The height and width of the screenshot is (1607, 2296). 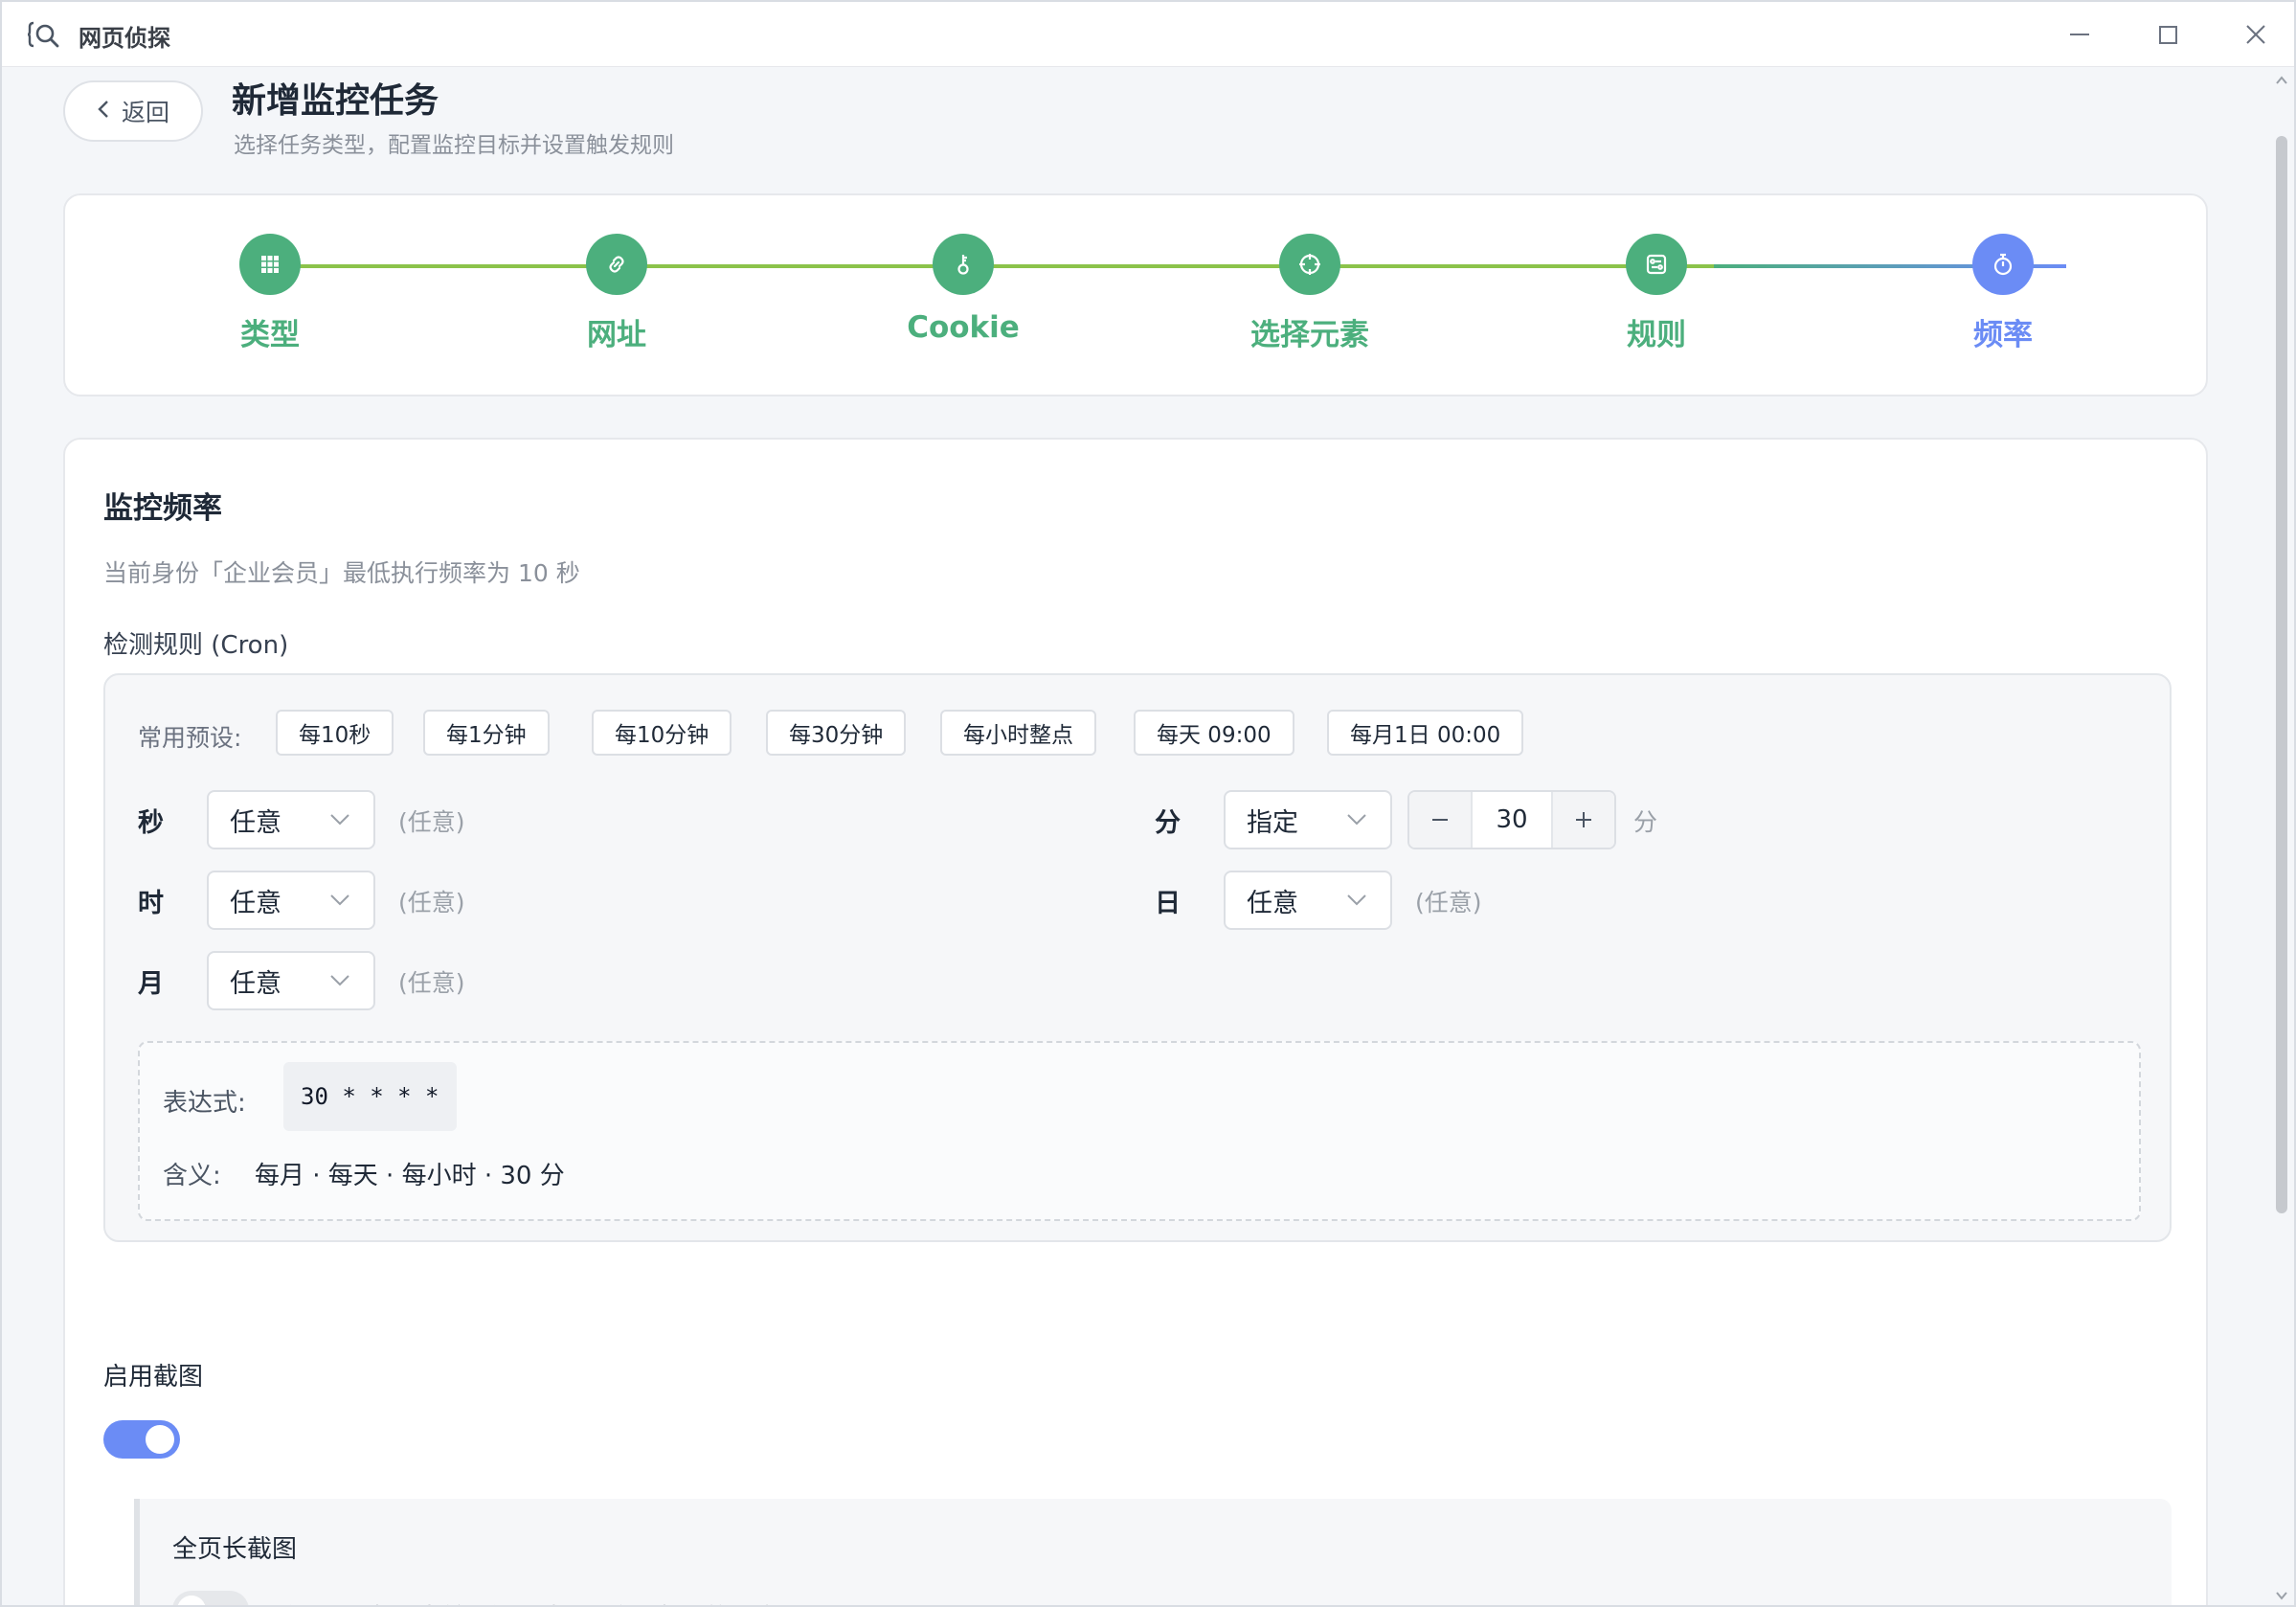 I want to click on preset-button: 每小时整点, so click(x=1018, y=733).